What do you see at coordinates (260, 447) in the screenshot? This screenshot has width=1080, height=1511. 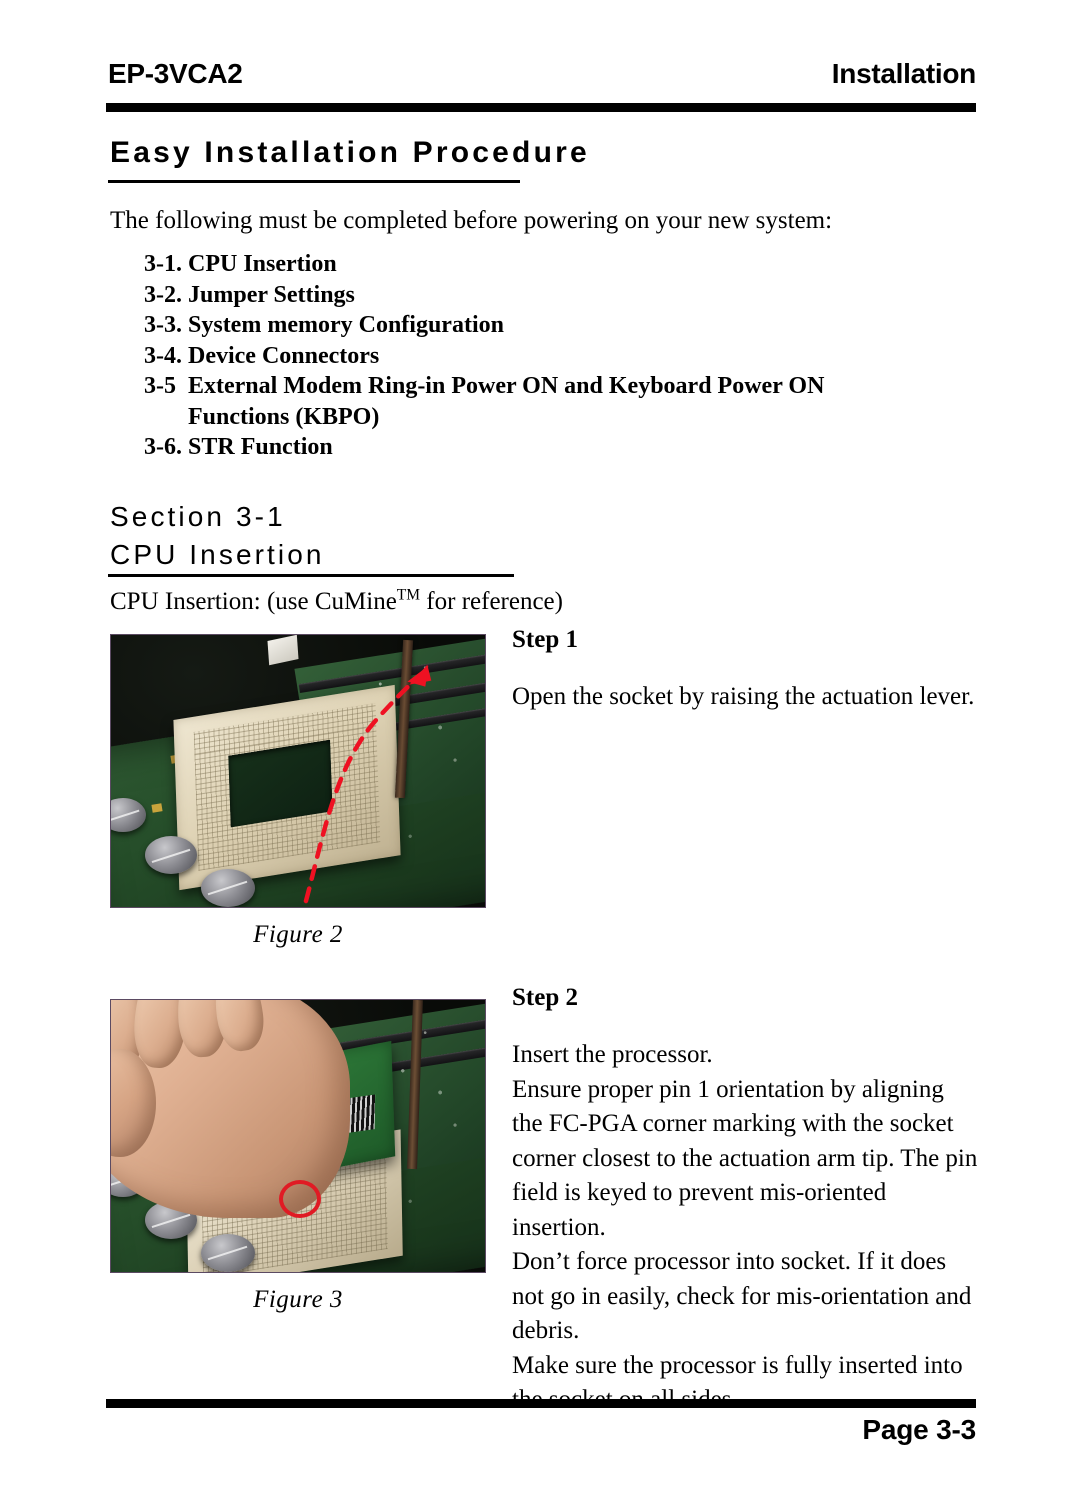 I see `list-item-label: STR Function` at bounding box center [260, 447].